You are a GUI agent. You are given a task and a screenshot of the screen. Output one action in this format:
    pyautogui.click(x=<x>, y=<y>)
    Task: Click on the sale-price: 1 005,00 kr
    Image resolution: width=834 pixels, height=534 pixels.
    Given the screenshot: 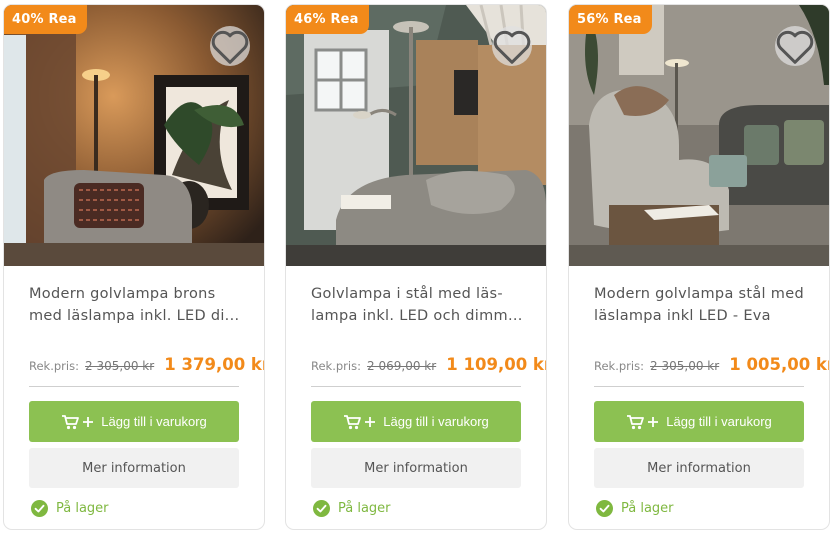 What is the action you would take?
    pyautogui.click(x=779, y=364)
    